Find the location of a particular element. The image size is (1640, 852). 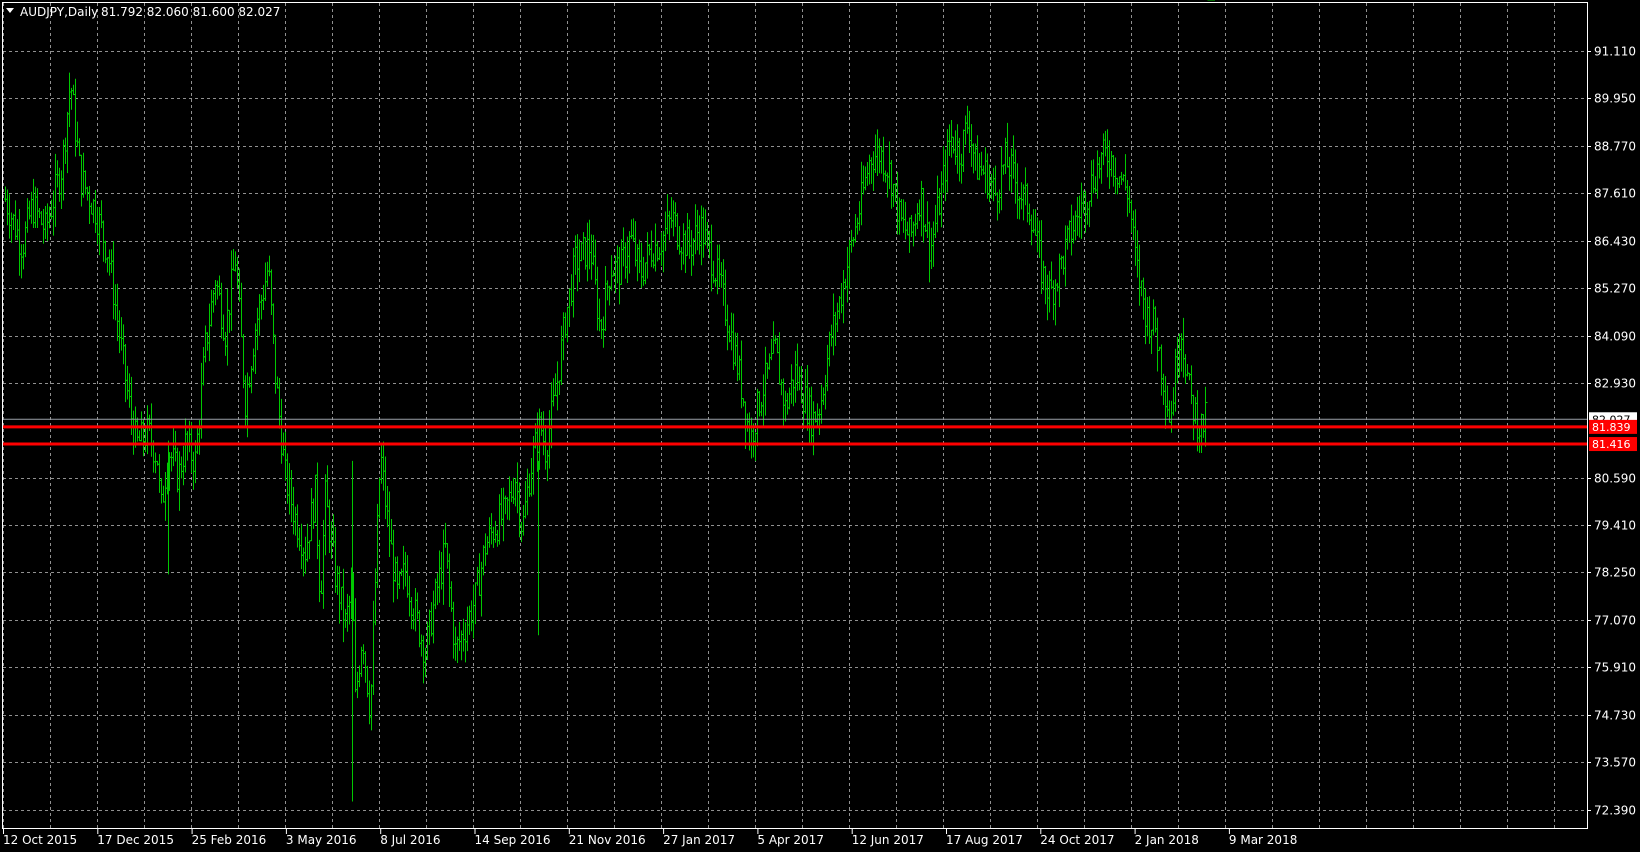

time-axis-label: 9 Mar 2018 is located at coordinates (1263, 840).